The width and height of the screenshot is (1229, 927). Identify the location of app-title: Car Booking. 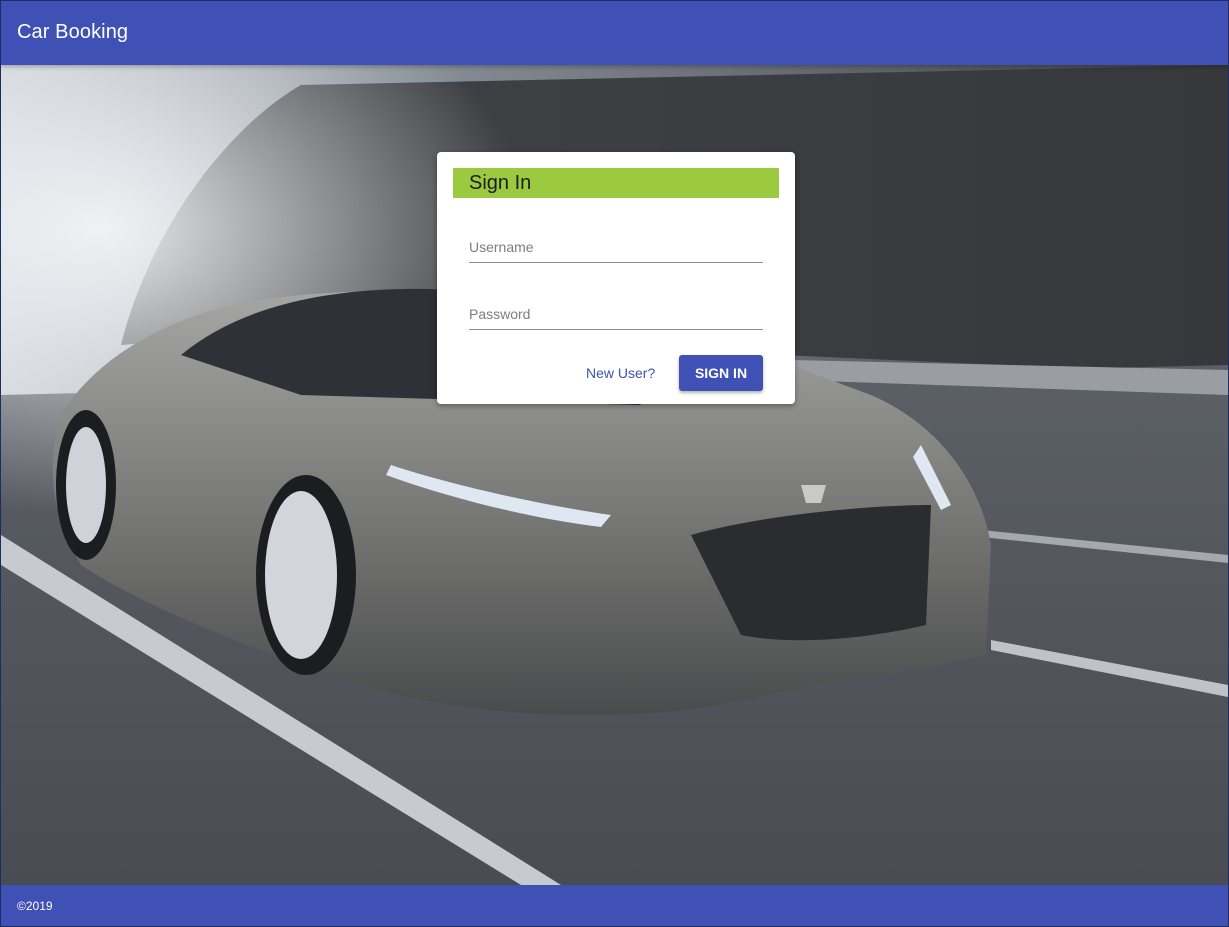
(73, 32).